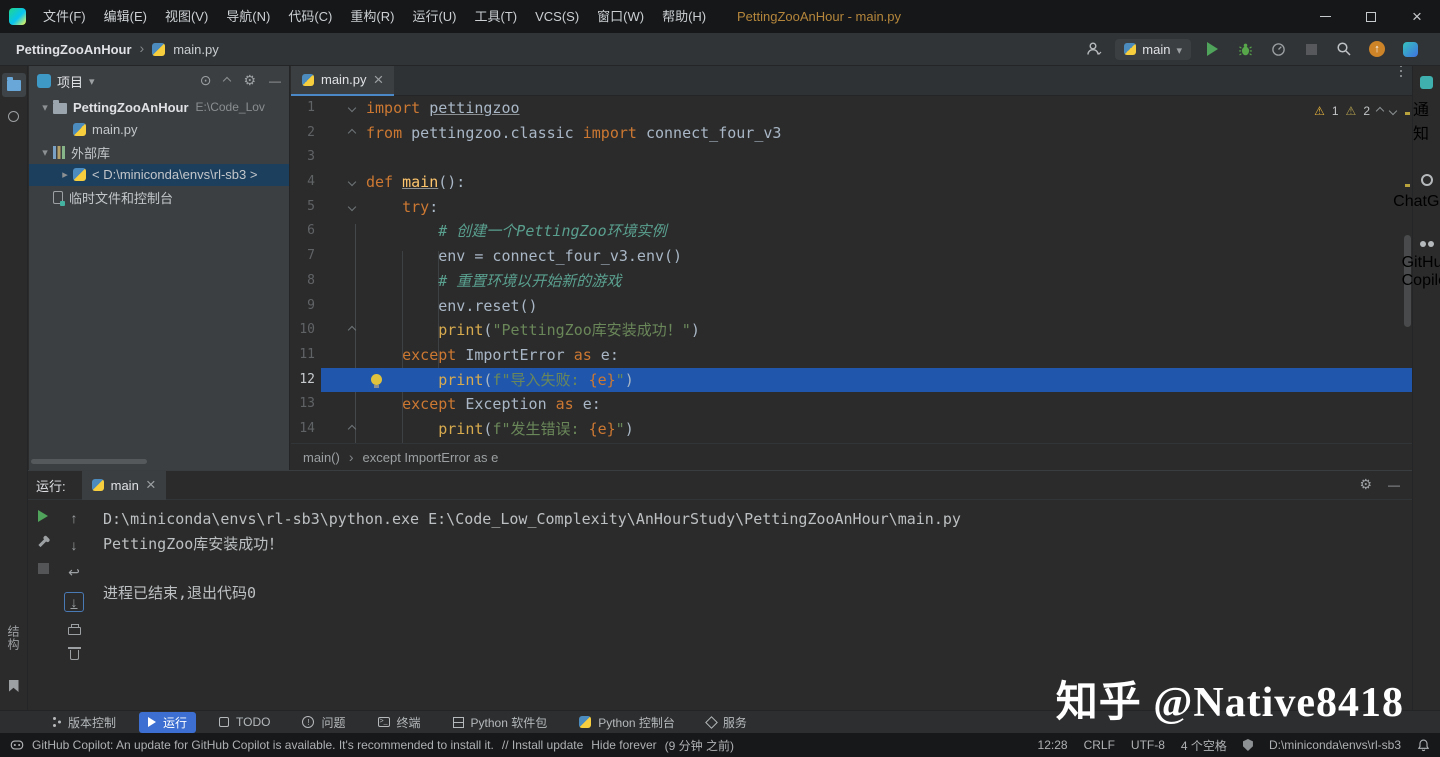 This screenshot has height=757, width=1440. Describe the element at coordinates (159, 152) in the screenshot. I see `tree-item: ▾ 外部库` at that location.